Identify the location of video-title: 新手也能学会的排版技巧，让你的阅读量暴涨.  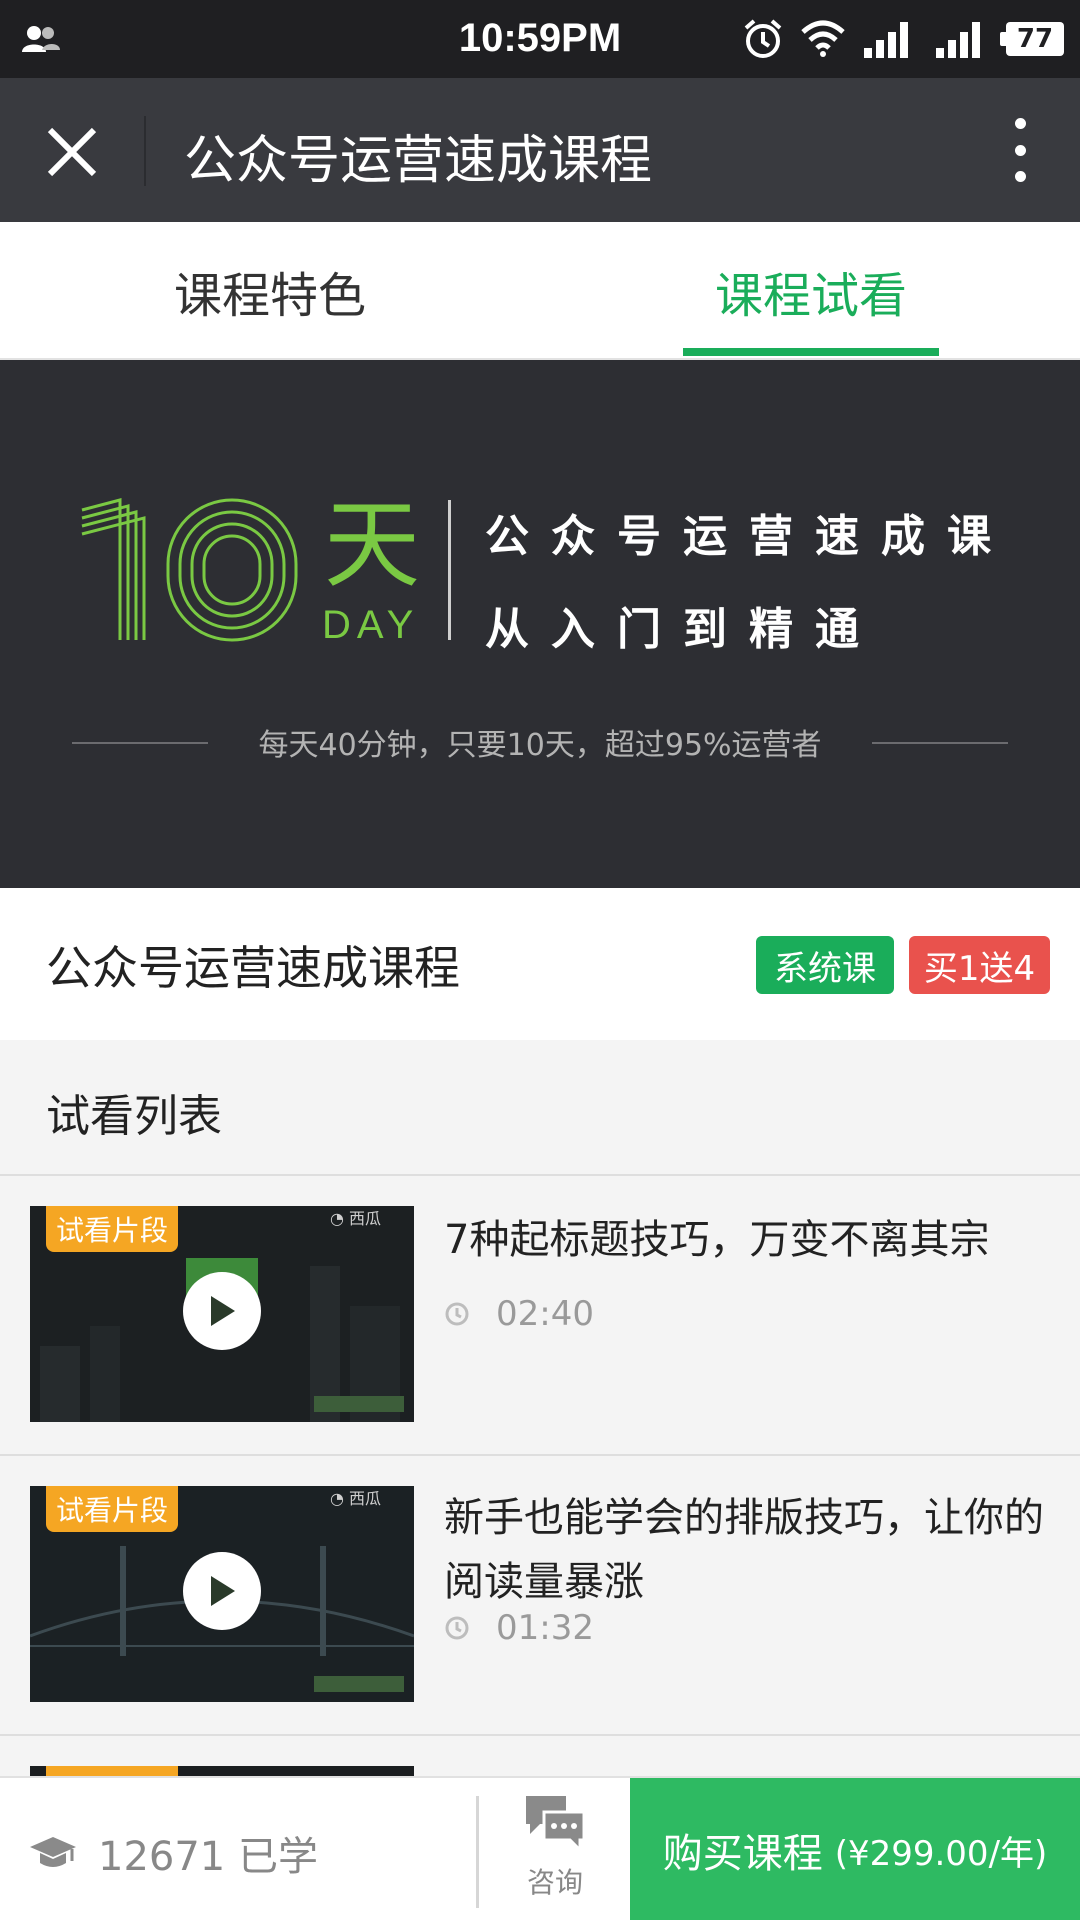
(744, 1550).